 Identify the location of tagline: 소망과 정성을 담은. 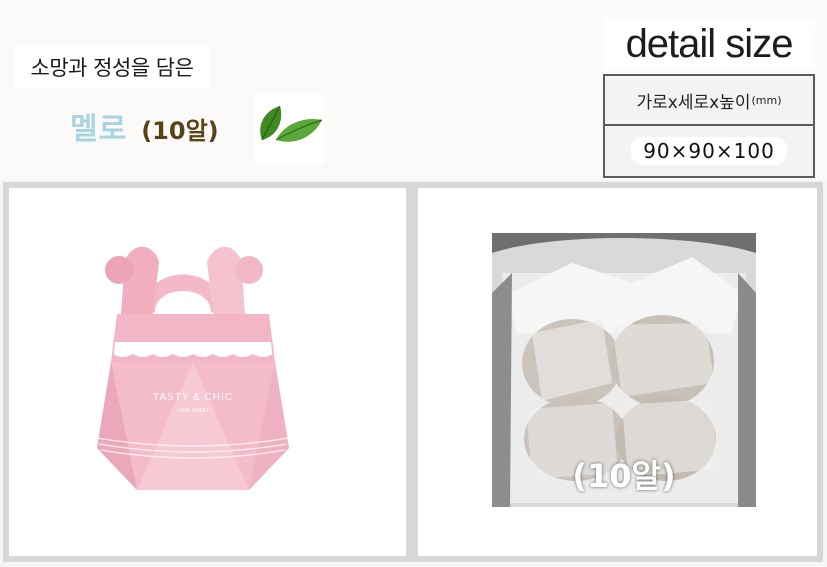
(112, 68).